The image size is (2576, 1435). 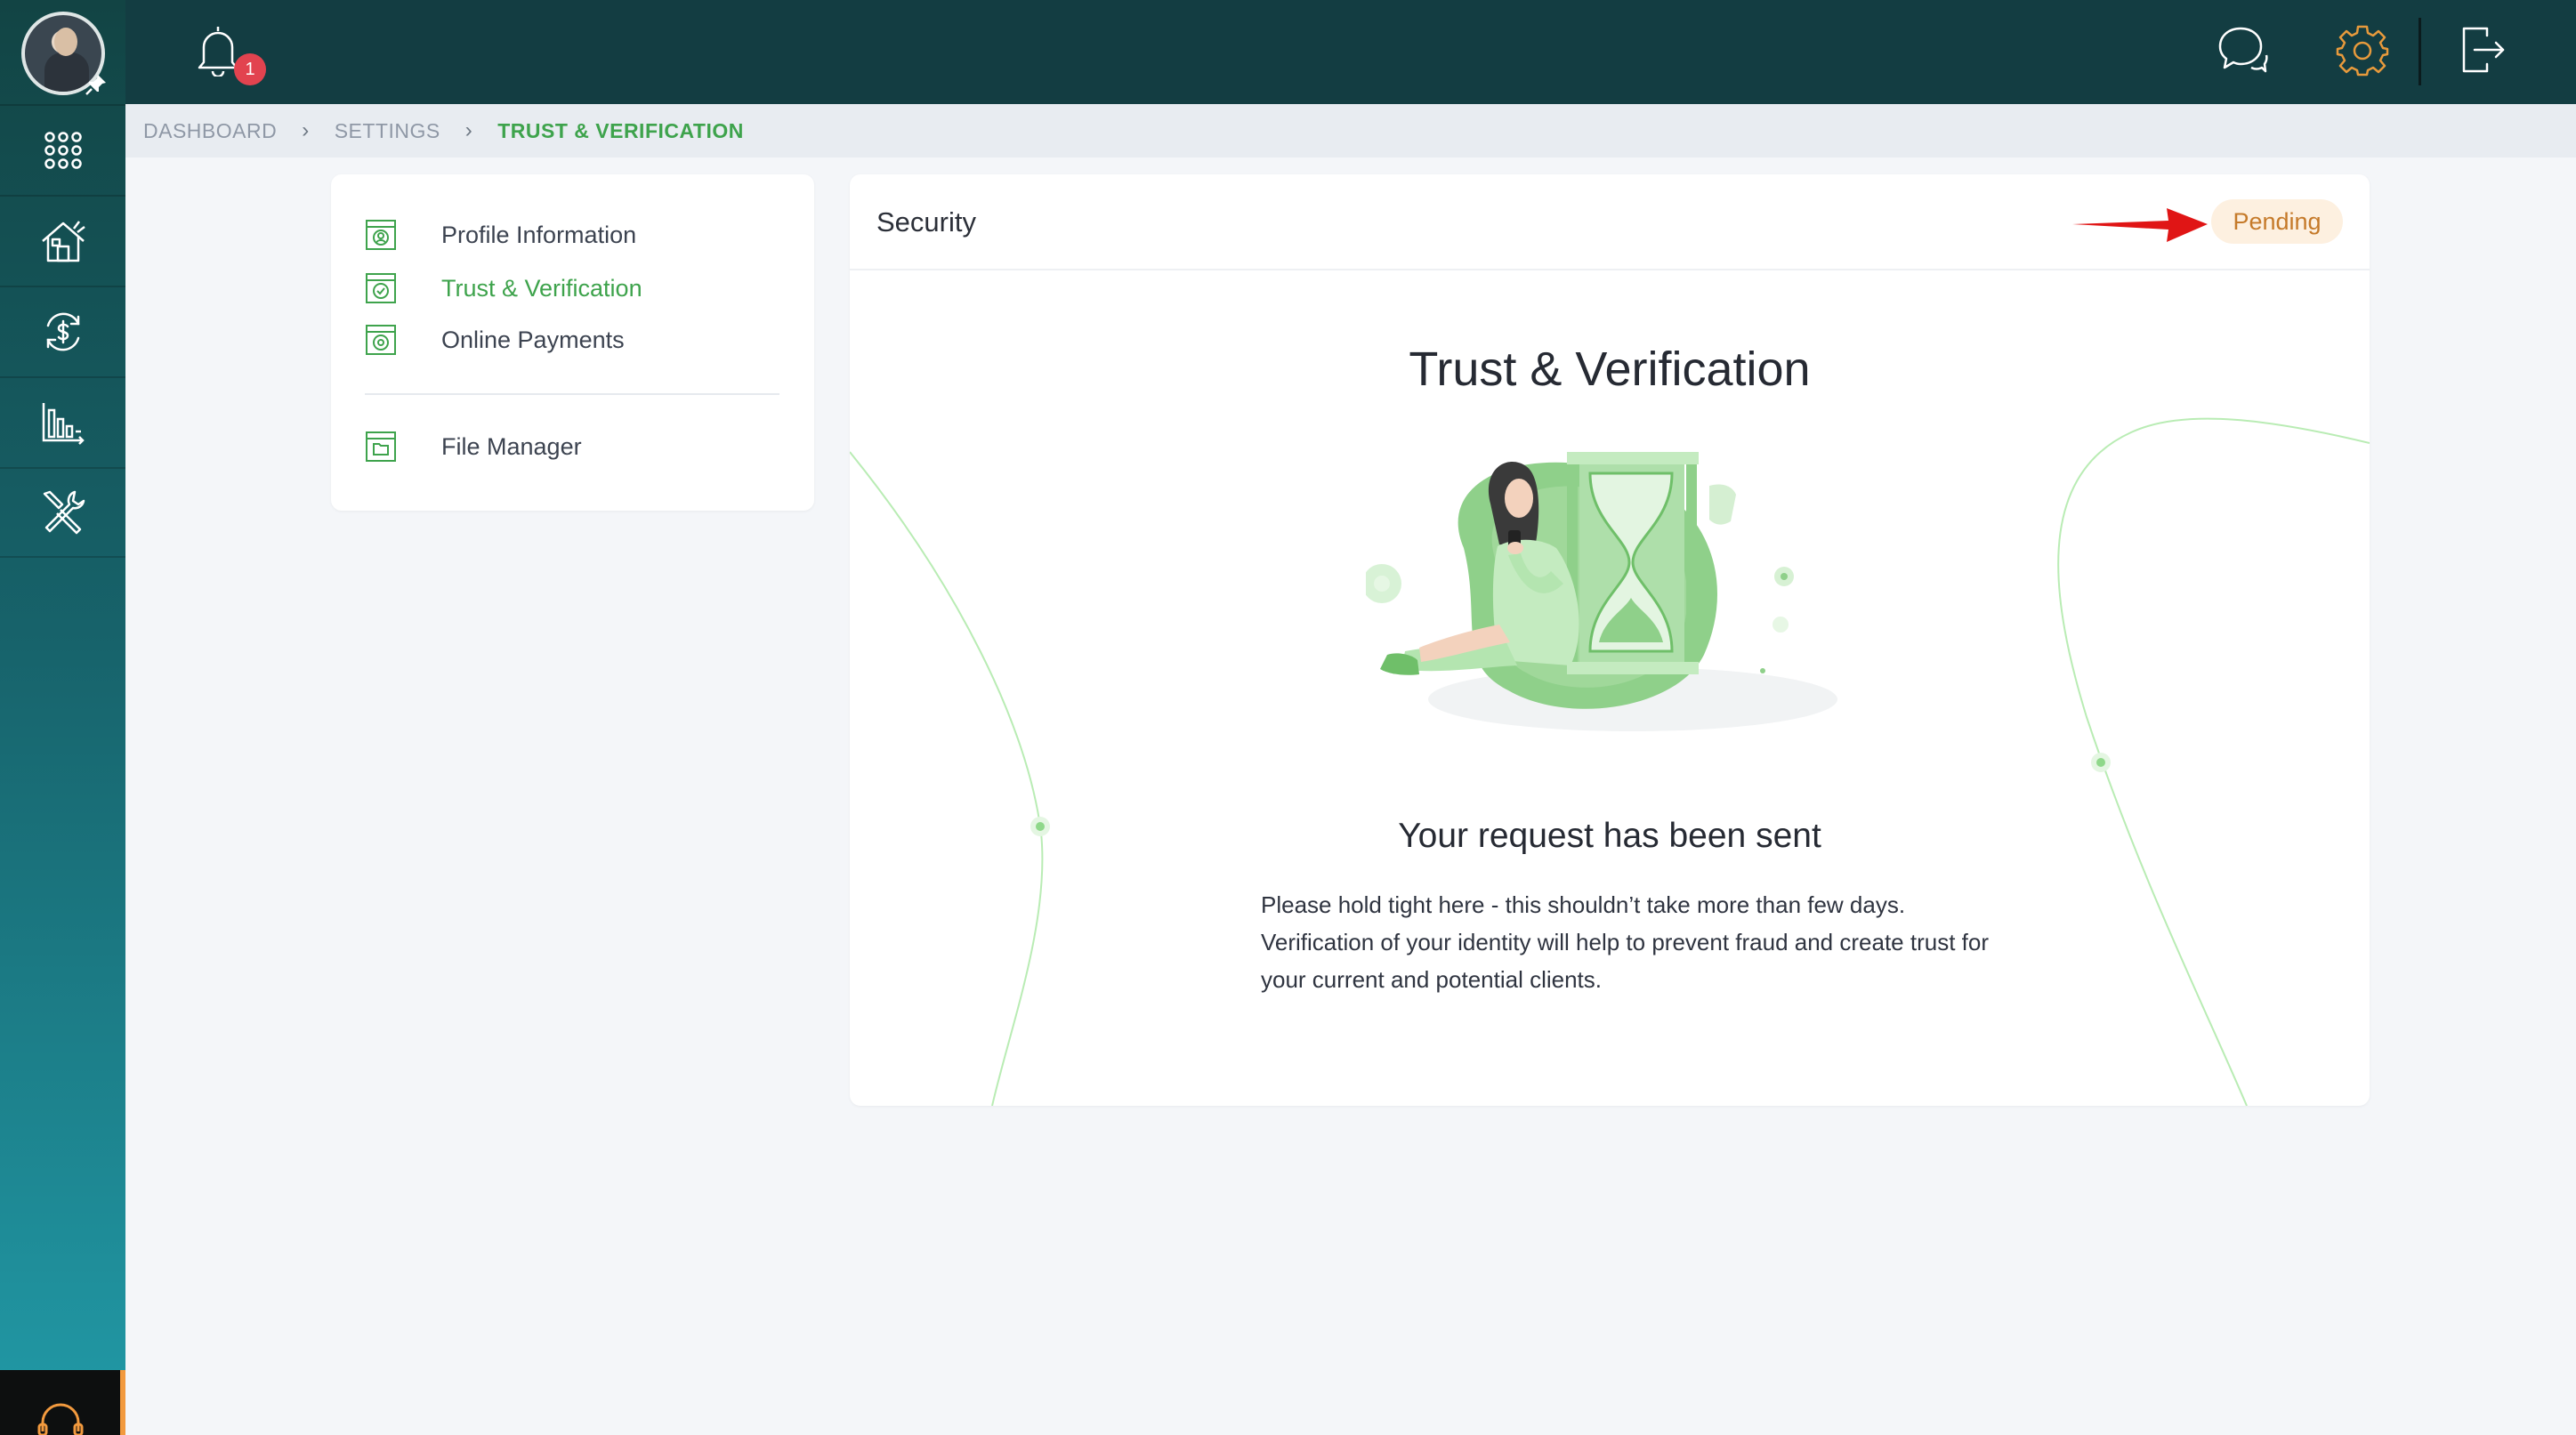 What do you see at coordinates (1350, 52) in the screenshot?
I see `top-bar: 1` at bounding box center [1350, 52].